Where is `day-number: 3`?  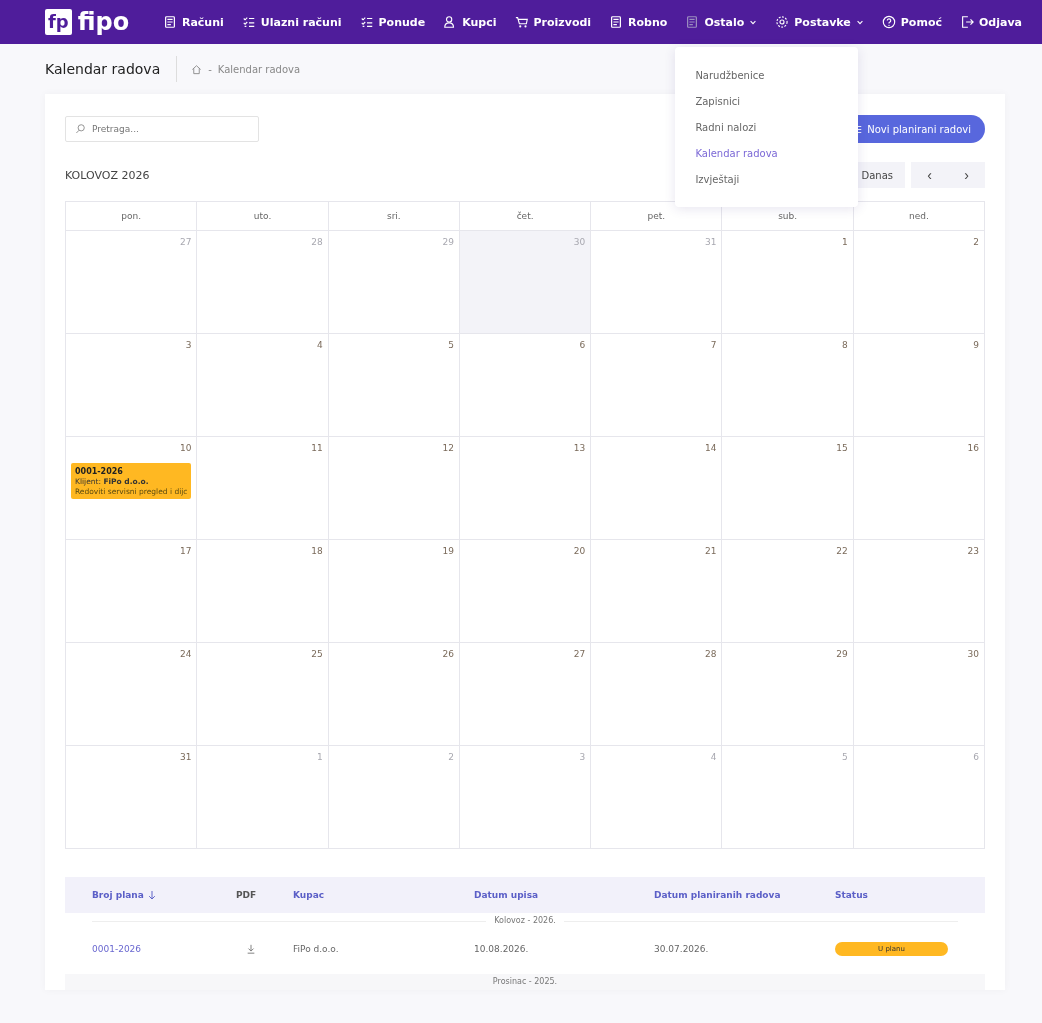
day-number: 3 is located at coordinates (188, 345).